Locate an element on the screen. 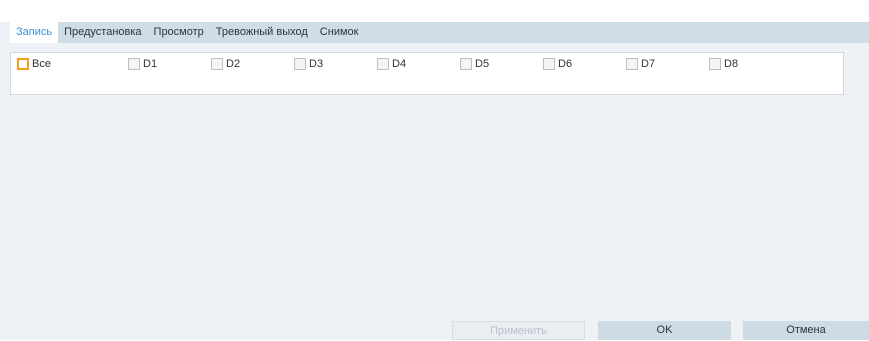 The height and width of the screenshot is (341, 869). checkbox-d6: D6 is located at coordinates (557, 64).